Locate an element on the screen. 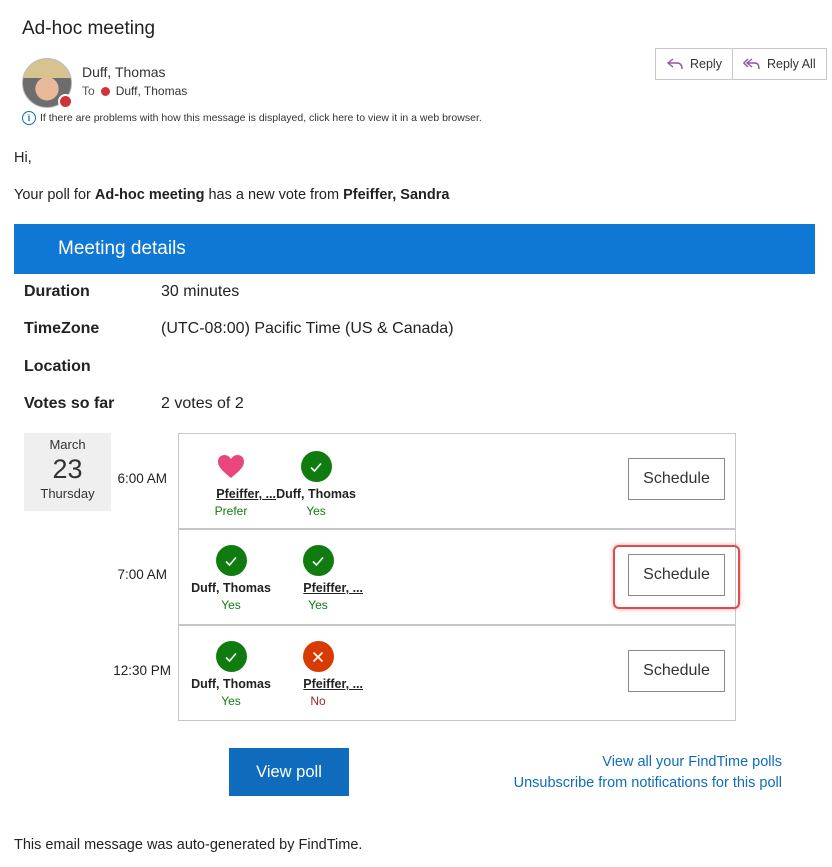 Image resolution: width=832 pixels, height=867 pixels. reply-all-icon is located at coordinates (751, 64).